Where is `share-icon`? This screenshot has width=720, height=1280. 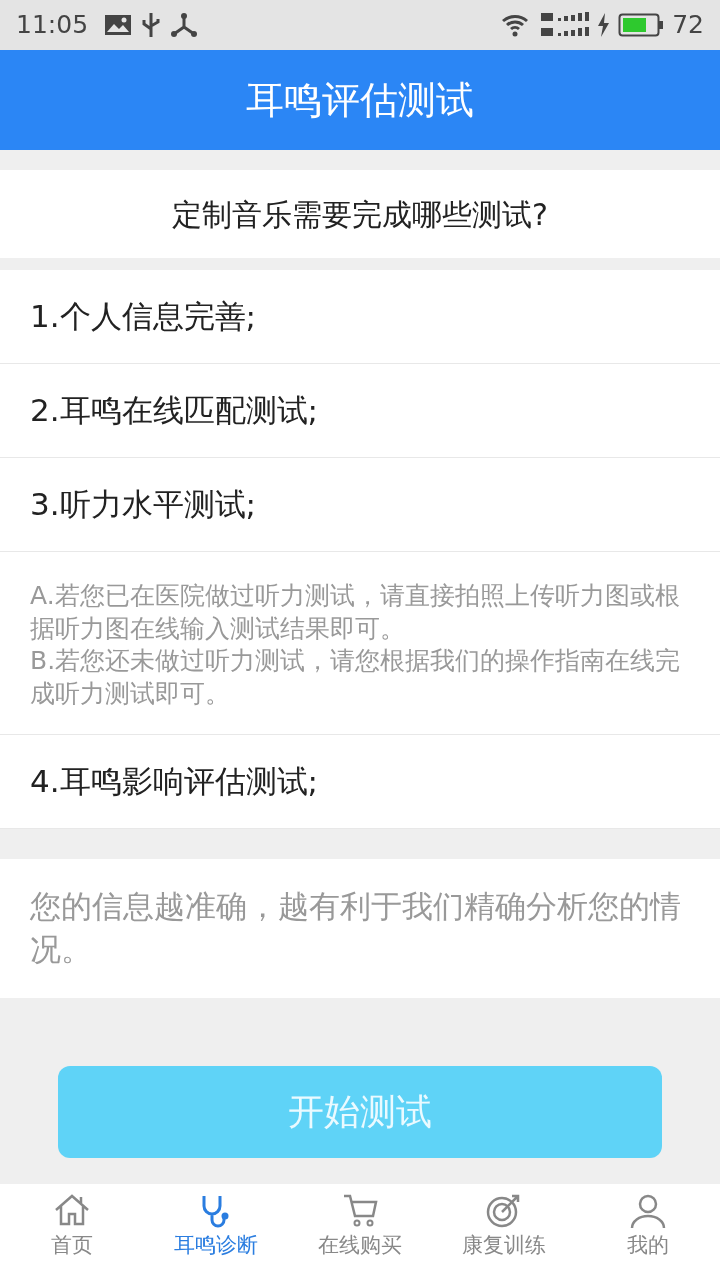 share-icon is located at coordinates (184, 25).